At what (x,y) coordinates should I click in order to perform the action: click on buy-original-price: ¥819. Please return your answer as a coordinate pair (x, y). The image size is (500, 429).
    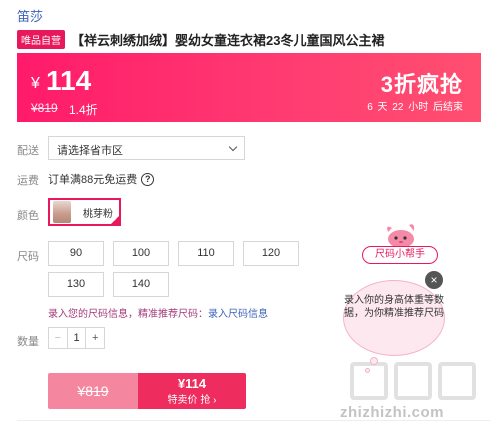
    Looking at the image, I should click on (93, 391).